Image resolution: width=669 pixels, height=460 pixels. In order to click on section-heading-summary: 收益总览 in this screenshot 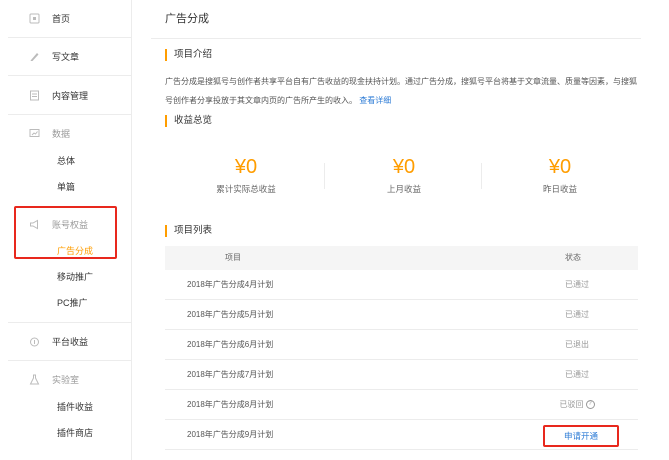, I will do `click(188, 121)`.